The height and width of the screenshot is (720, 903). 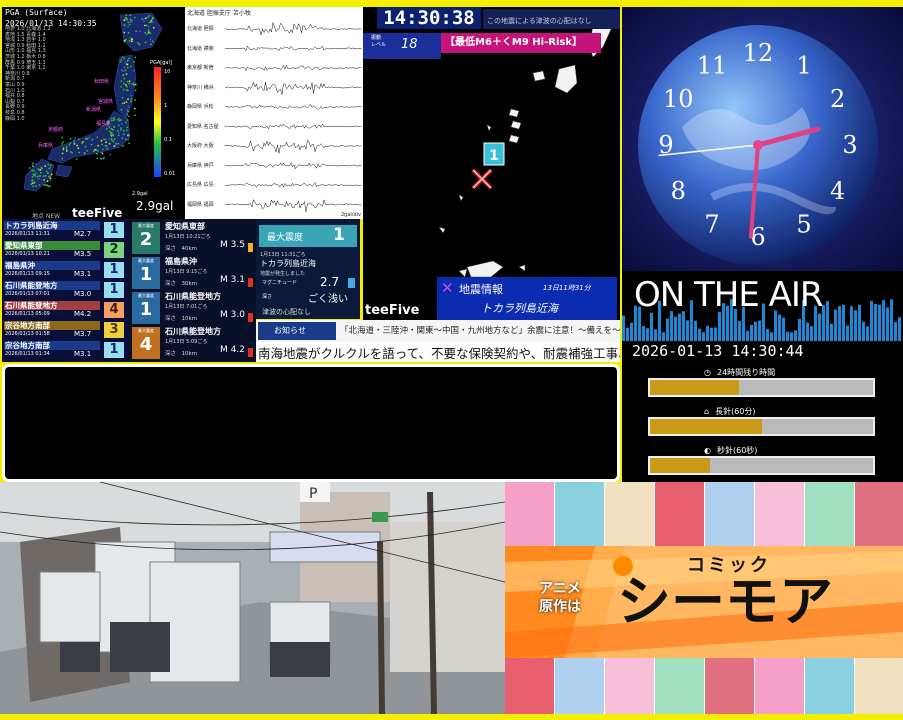 I want to click on quake-time: 2026/01/13 07:01, so click(x=27, y=294).